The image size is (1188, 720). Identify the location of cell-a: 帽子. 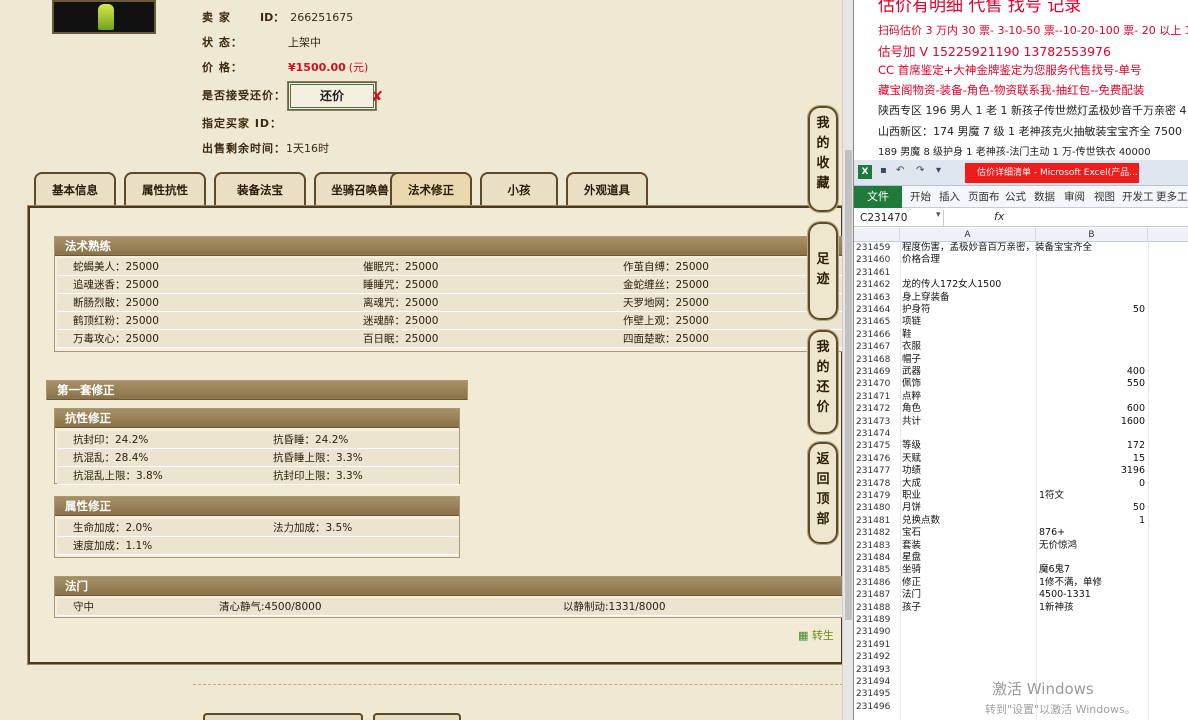
(911, 360).